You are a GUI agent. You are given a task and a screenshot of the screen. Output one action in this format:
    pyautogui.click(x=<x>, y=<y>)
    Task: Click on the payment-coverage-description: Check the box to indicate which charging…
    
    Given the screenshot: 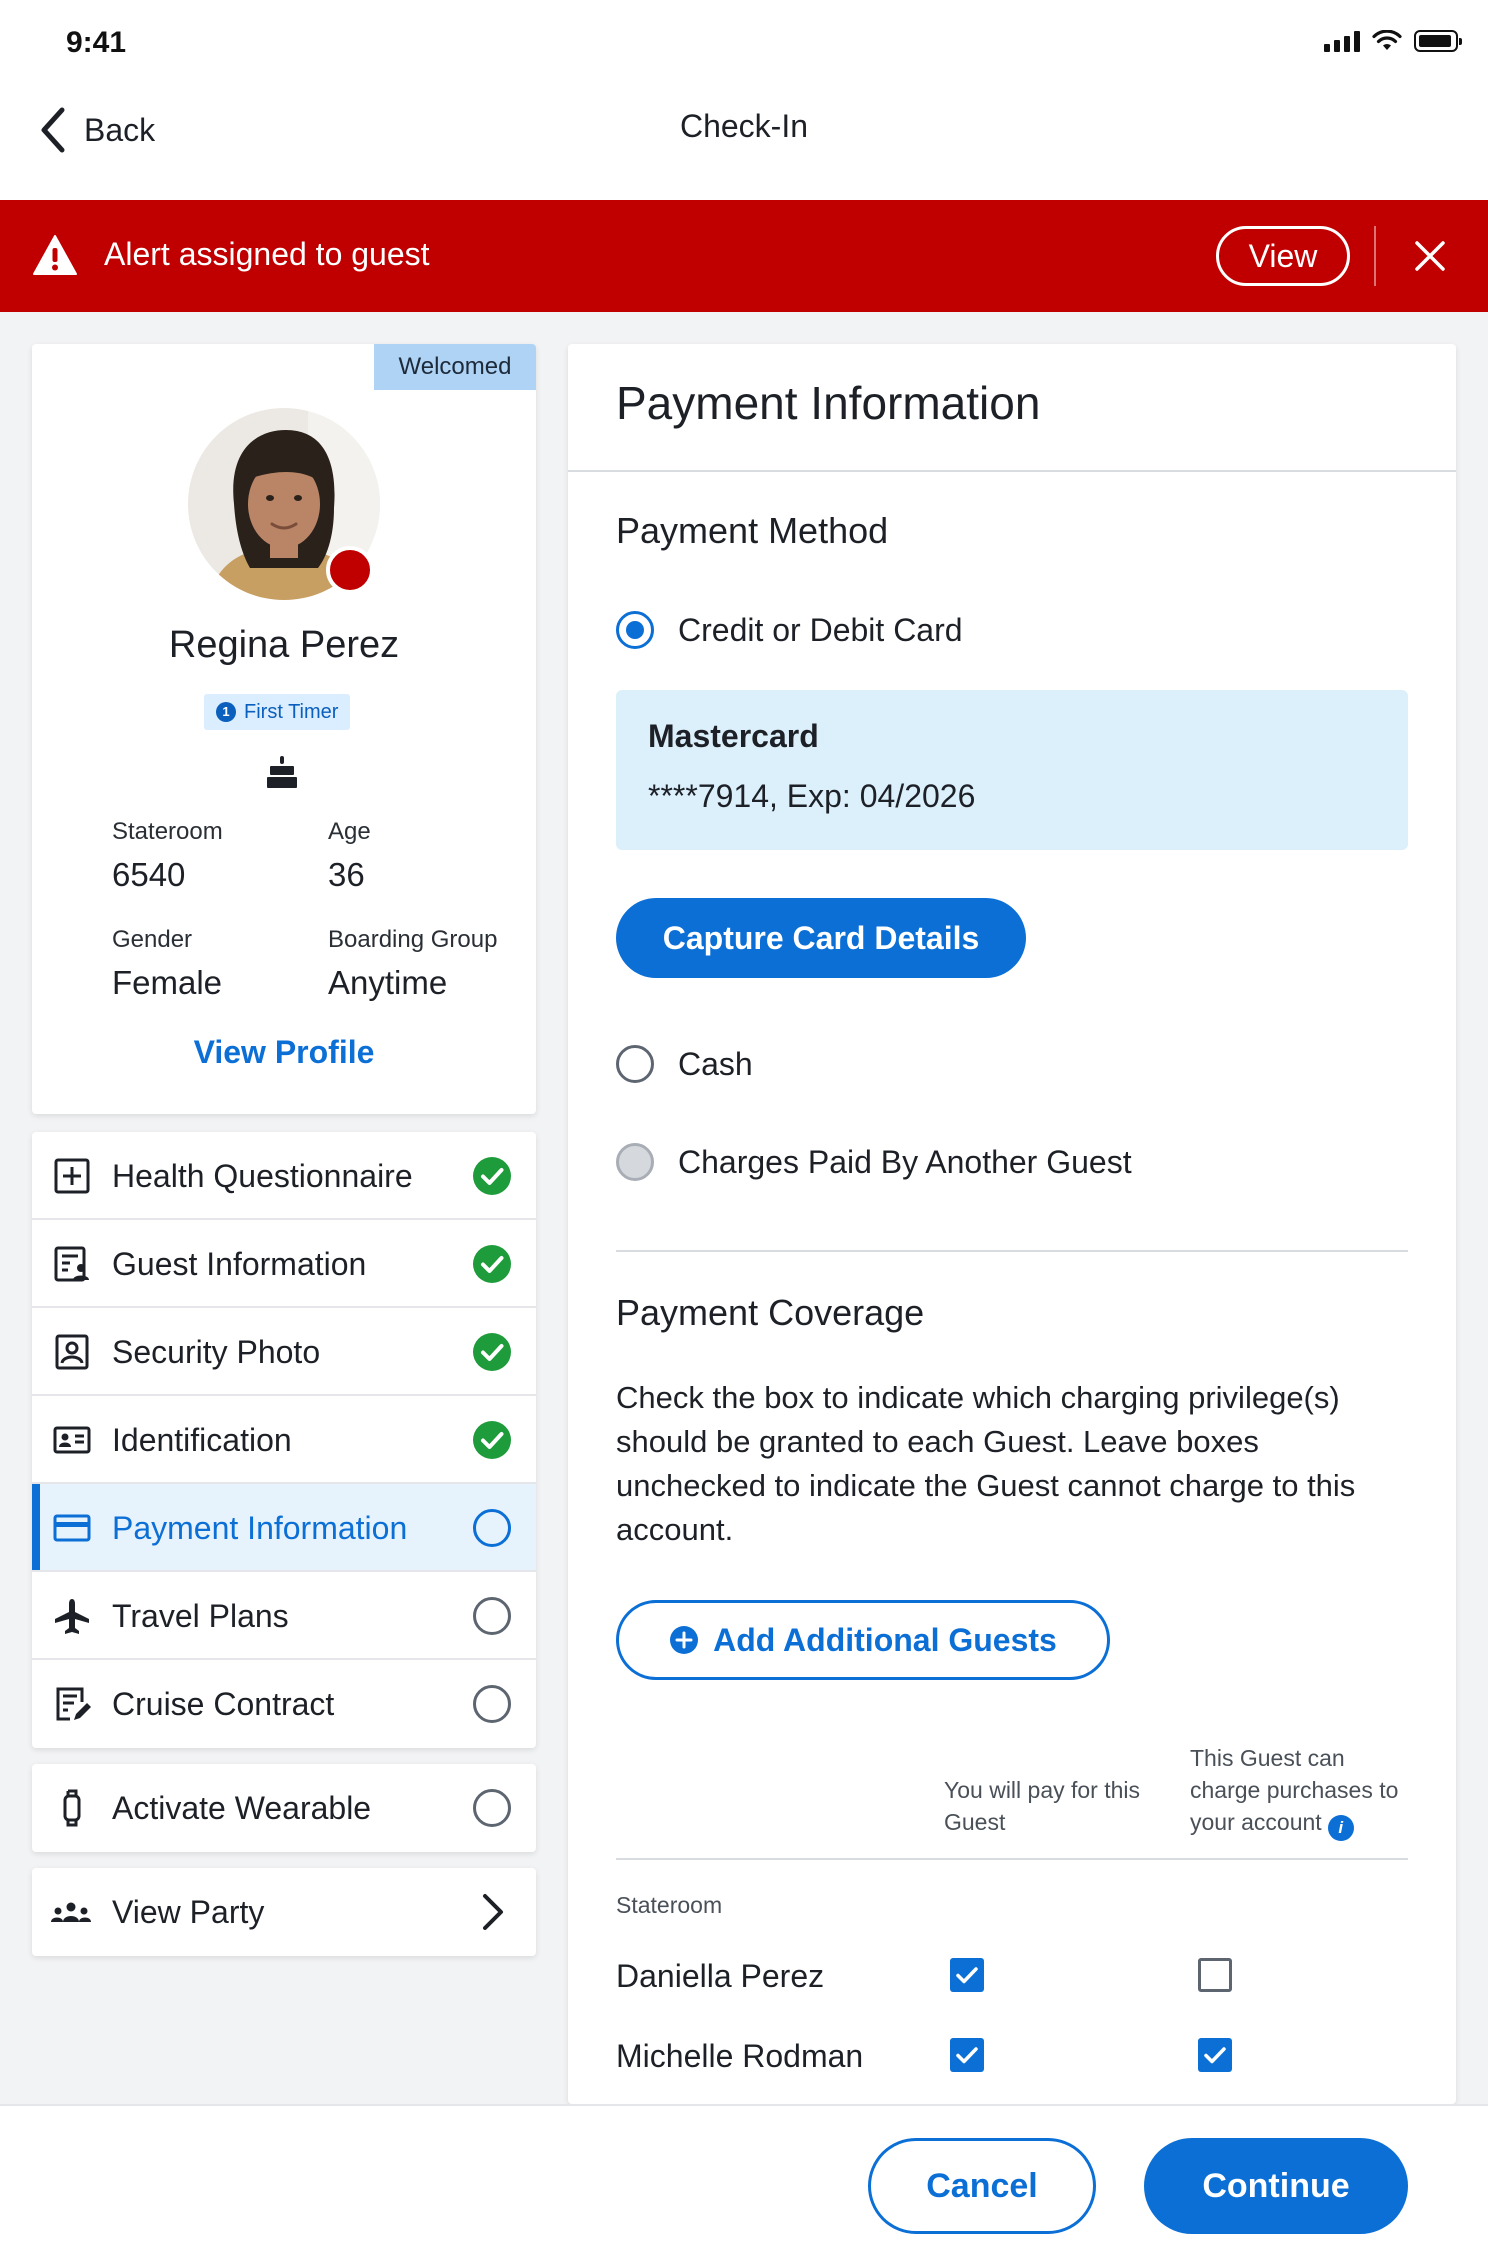 What is the action you would take?
    pyautogui.click(x=986, y=1463)
    